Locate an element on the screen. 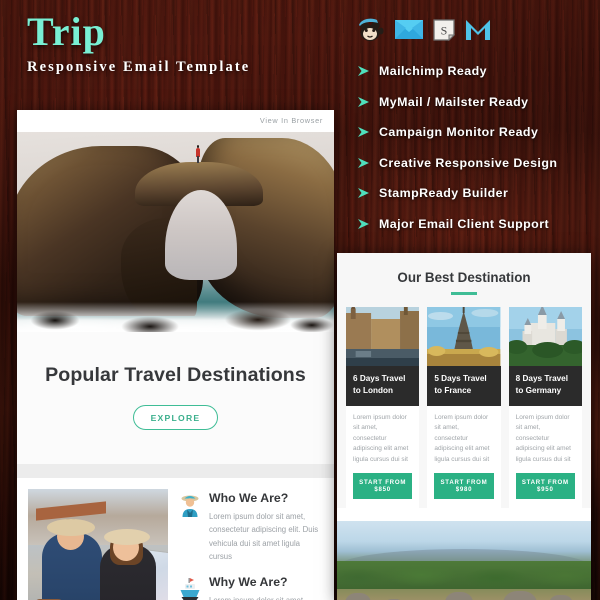 Image resolution: width=600 pixels, height=600 pixels. hero-cta-block: Popular Travel Destinations EXPLORE is located at coordinates (175, 398).